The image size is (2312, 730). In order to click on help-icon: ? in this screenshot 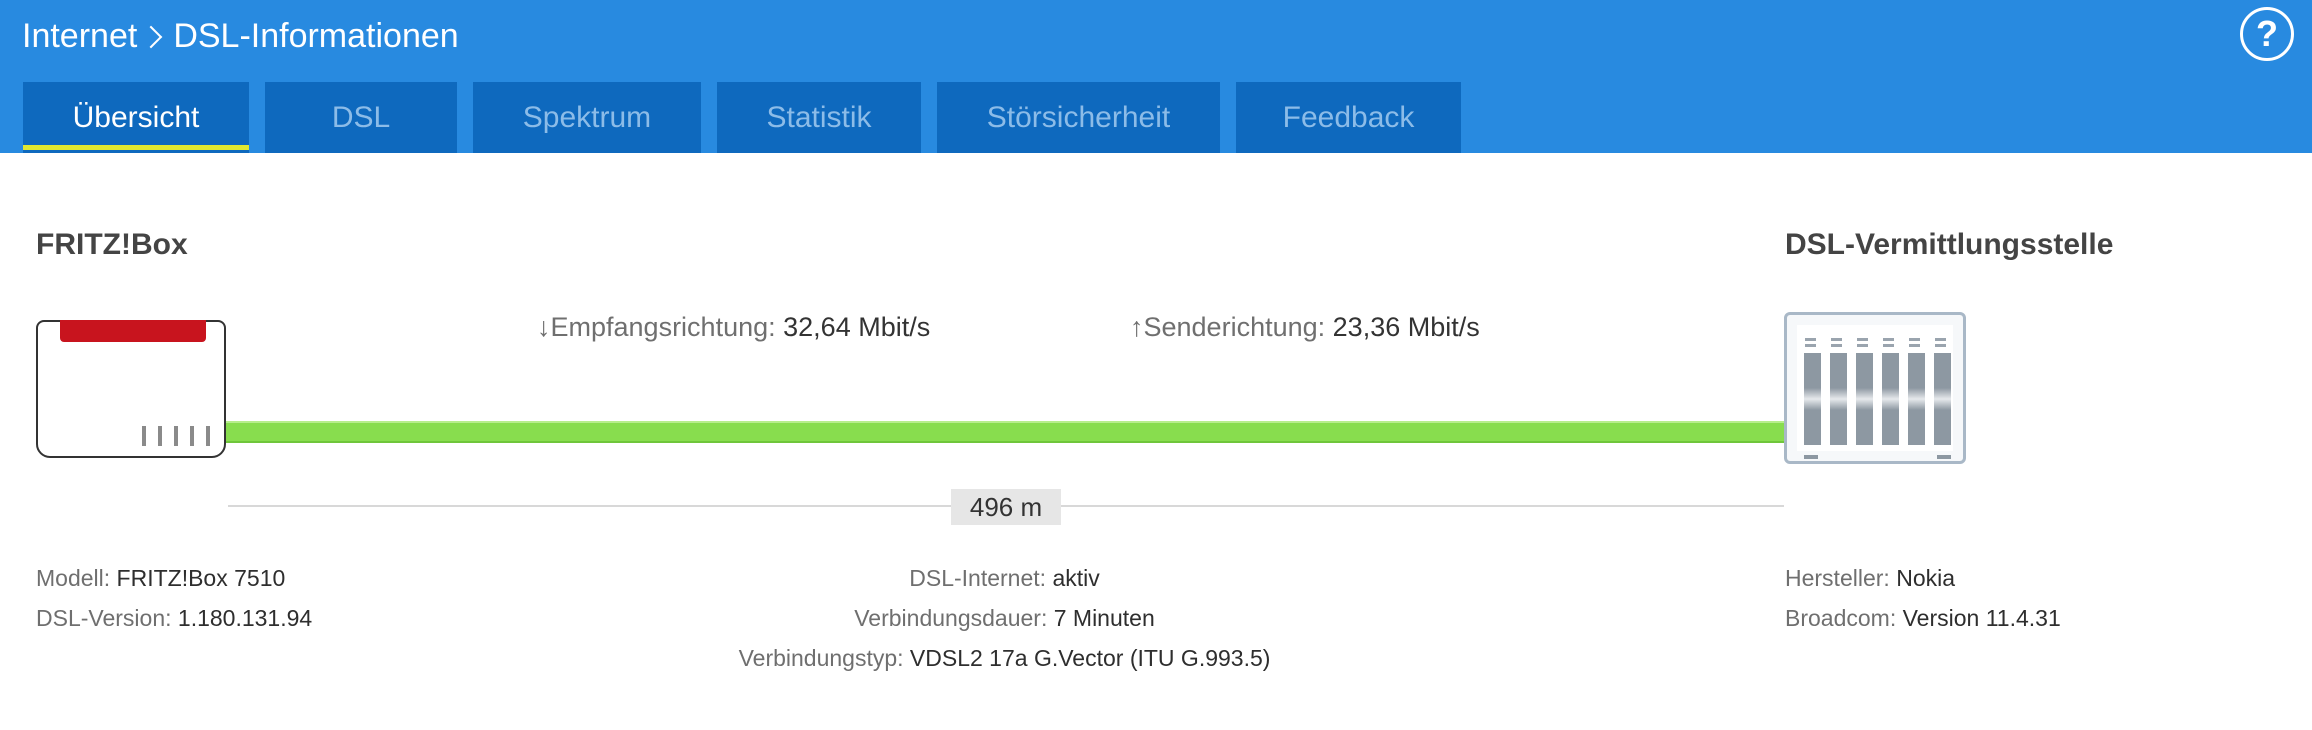, I will do `click(2267, 34)`.